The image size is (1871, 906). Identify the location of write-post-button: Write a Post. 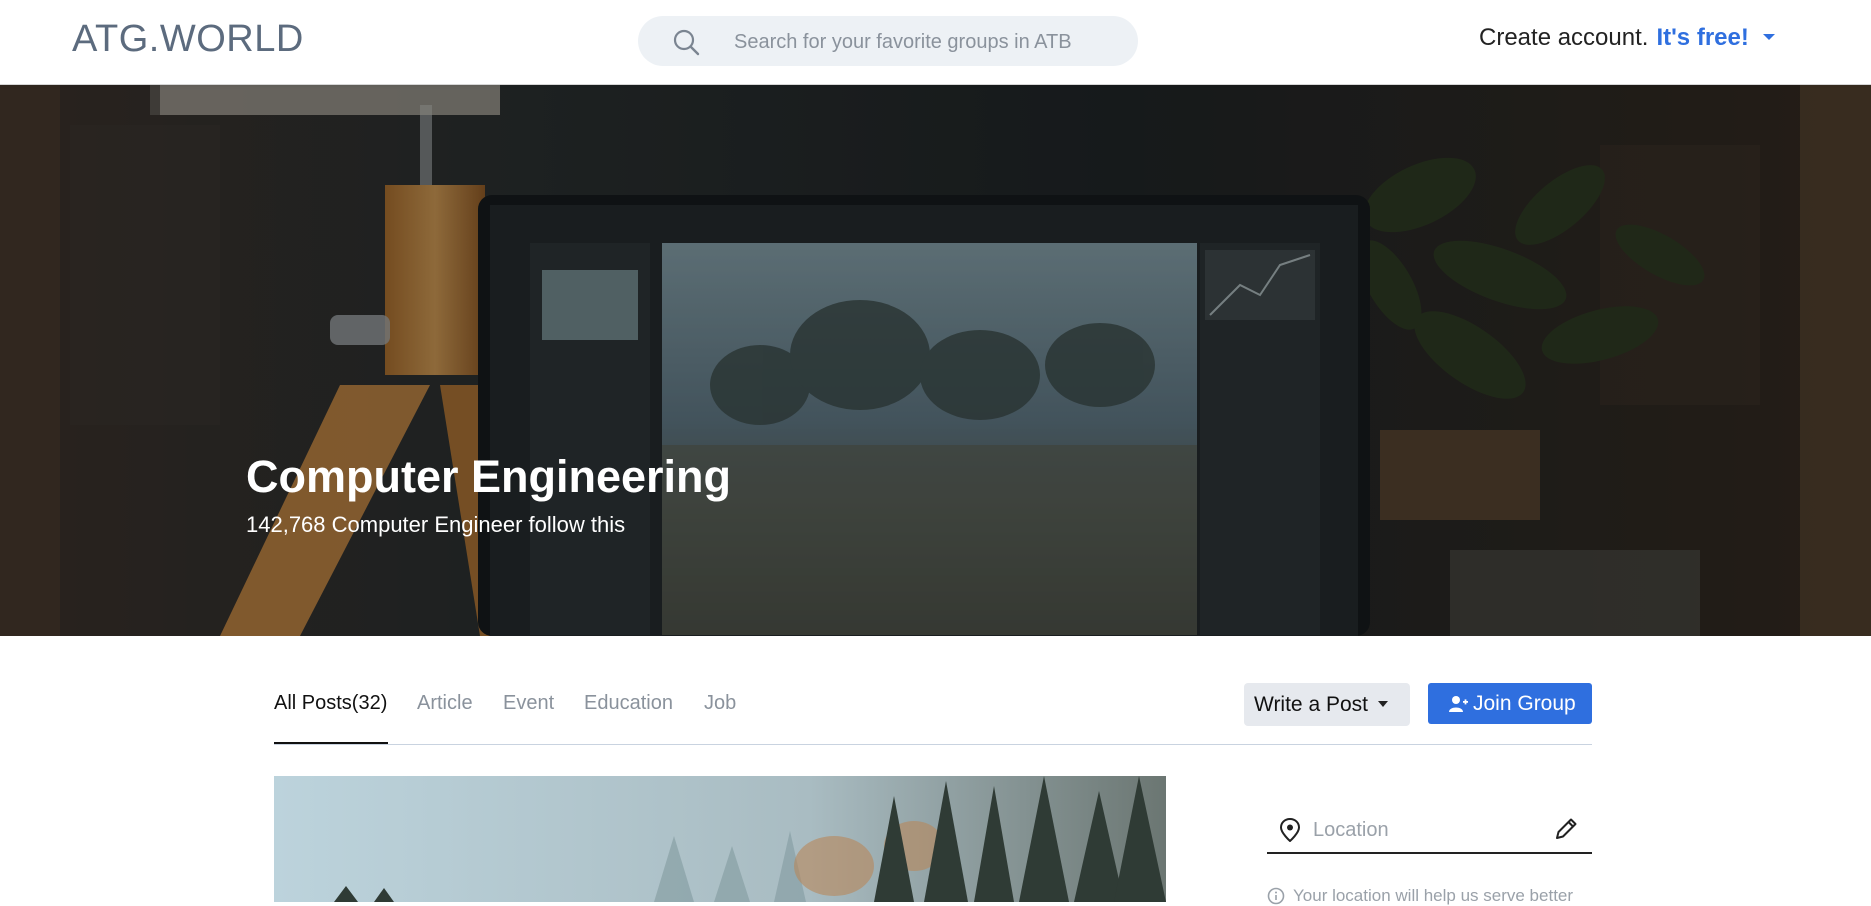
(1327, 704).